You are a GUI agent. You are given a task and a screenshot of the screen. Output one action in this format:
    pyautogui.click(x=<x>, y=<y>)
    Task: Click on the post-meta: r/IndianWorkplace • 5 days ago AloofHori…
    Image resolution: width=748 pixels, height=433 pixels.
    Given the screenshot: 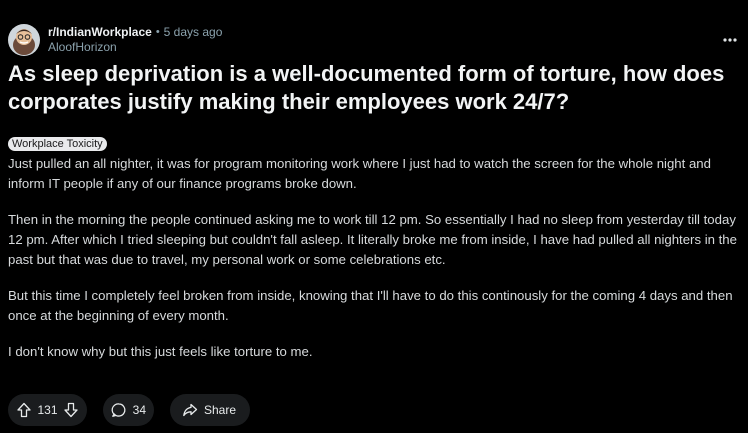 What is the action you would take?
    pyautogui.click(x=135, y=40)
    